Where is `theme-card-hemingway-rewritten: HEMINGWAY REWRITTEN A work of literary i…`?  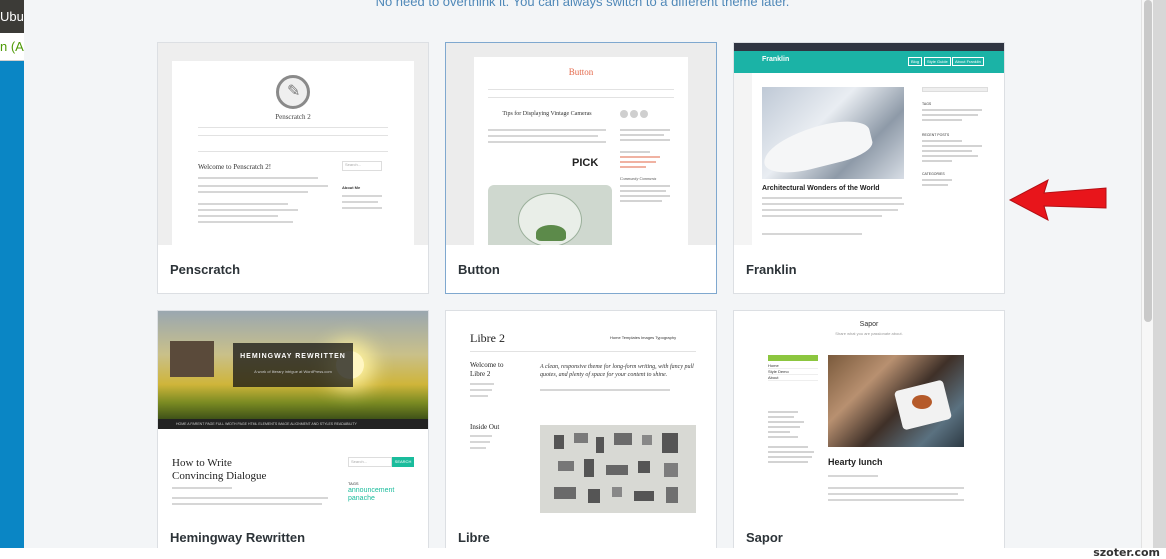
theme-card-hemingway-rewritten: HEMINGWAY REWRITTEN A work of literary i… is located at coordinates (293, 430).